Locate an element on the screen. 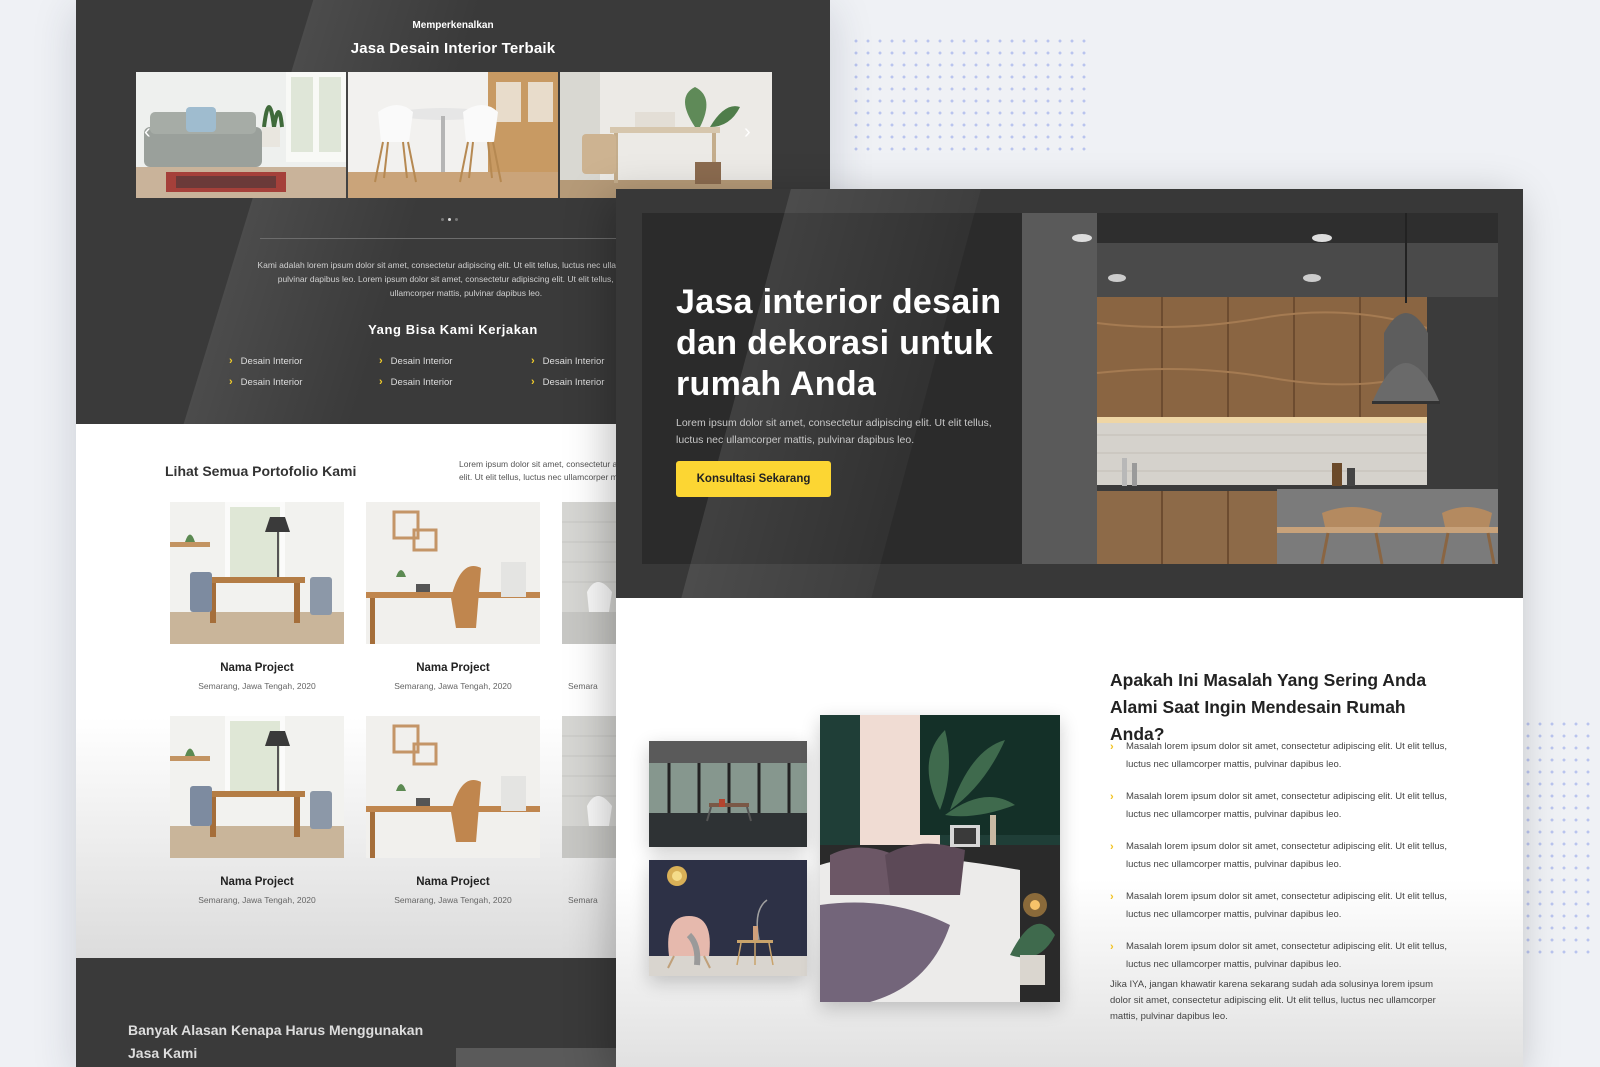 The width and height of the screenshot is (1600, 1067). reasons-image is located at coordinates (536, 1057).